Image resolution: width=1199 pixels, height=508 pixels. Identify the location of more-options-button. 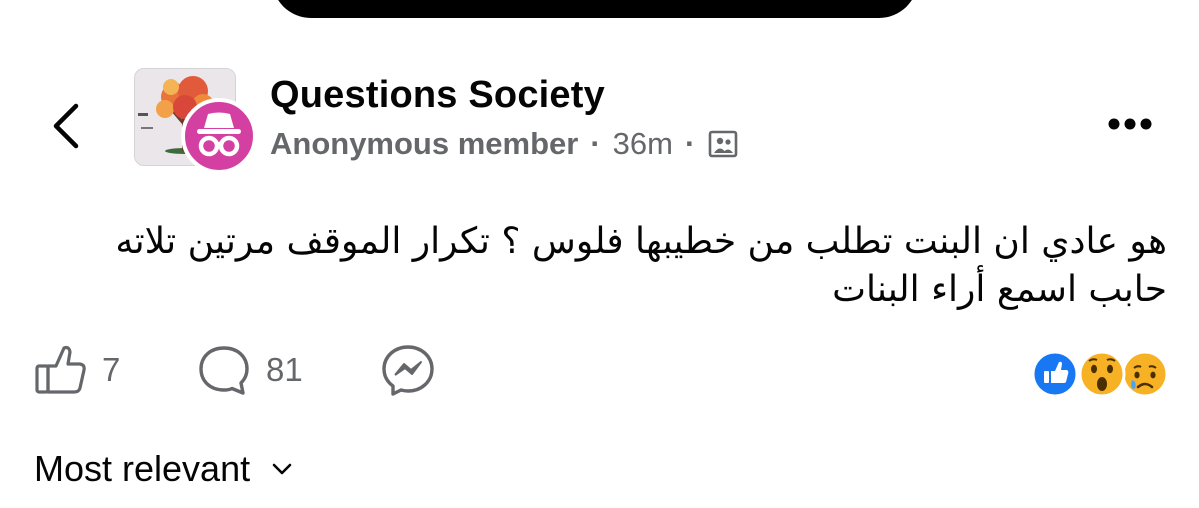
(1130, 124).